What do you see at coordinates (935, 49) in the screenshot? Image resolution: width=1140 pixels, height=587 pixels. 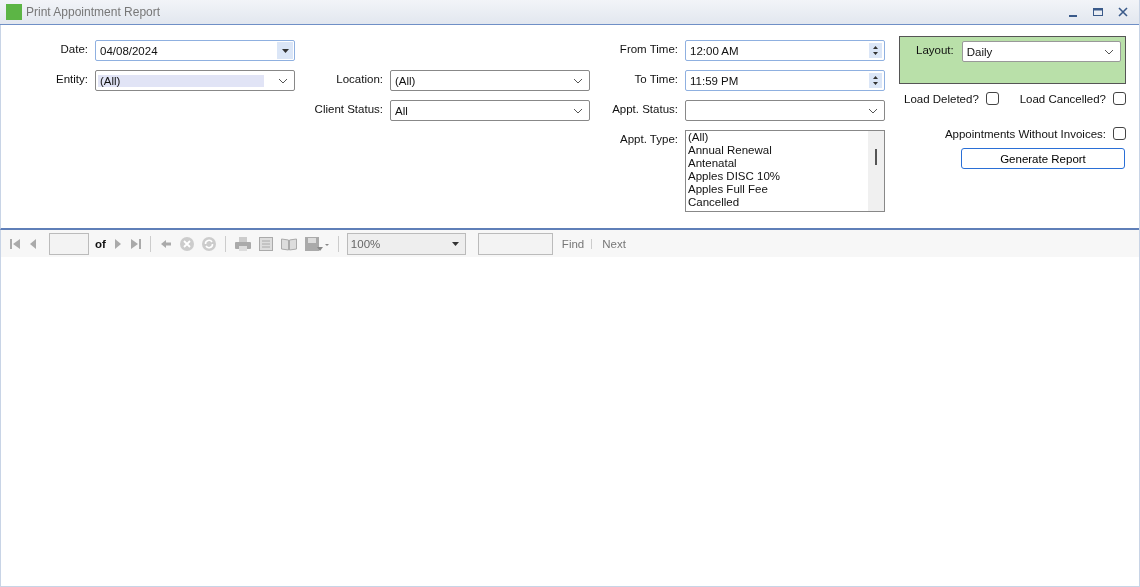 I see `field-label: Layout:` at bounding box center [935, 49].